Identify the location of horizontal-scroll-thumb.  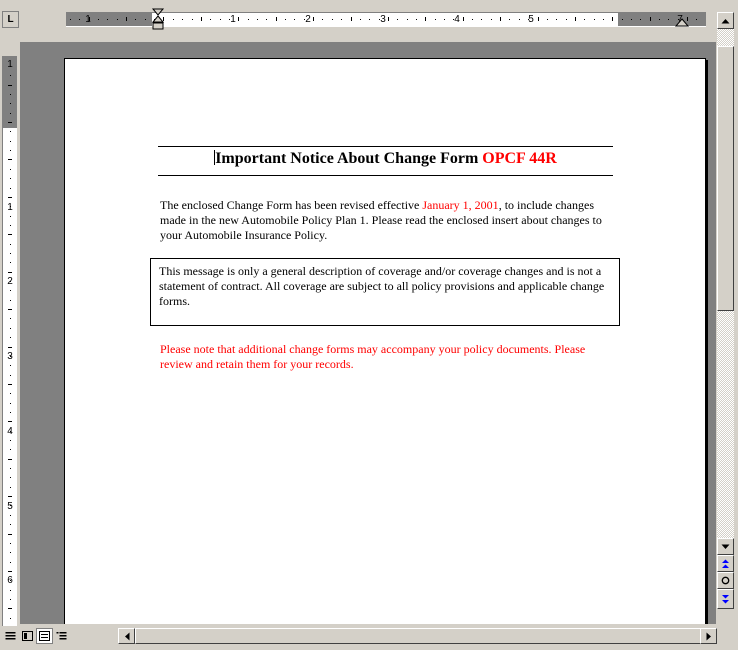
(419, 636).